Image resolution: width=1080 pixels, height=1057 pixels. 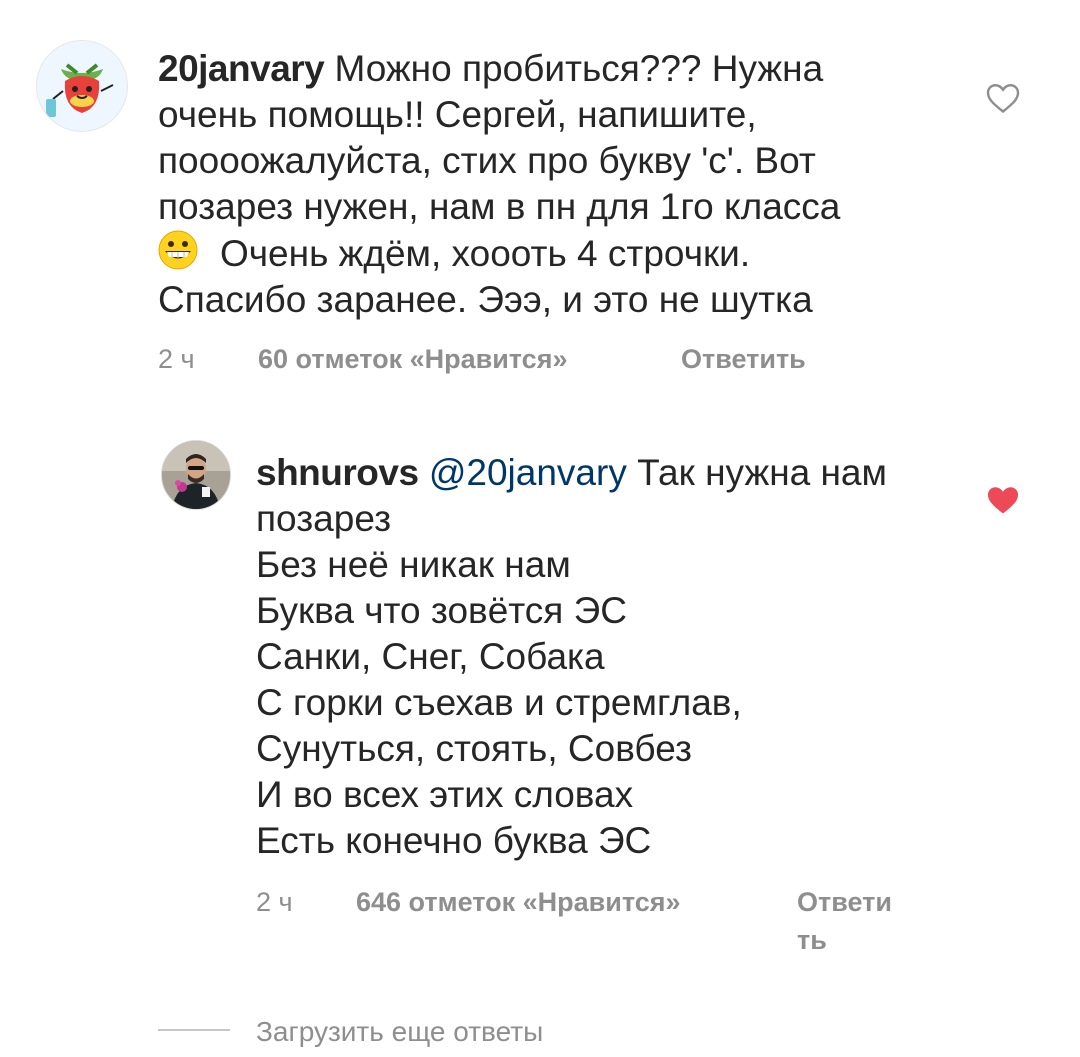 What do you see at coordinates (241, 68) in the screenshot?
I see `comment-username: 20janvary` at bounding box center [241, 68].